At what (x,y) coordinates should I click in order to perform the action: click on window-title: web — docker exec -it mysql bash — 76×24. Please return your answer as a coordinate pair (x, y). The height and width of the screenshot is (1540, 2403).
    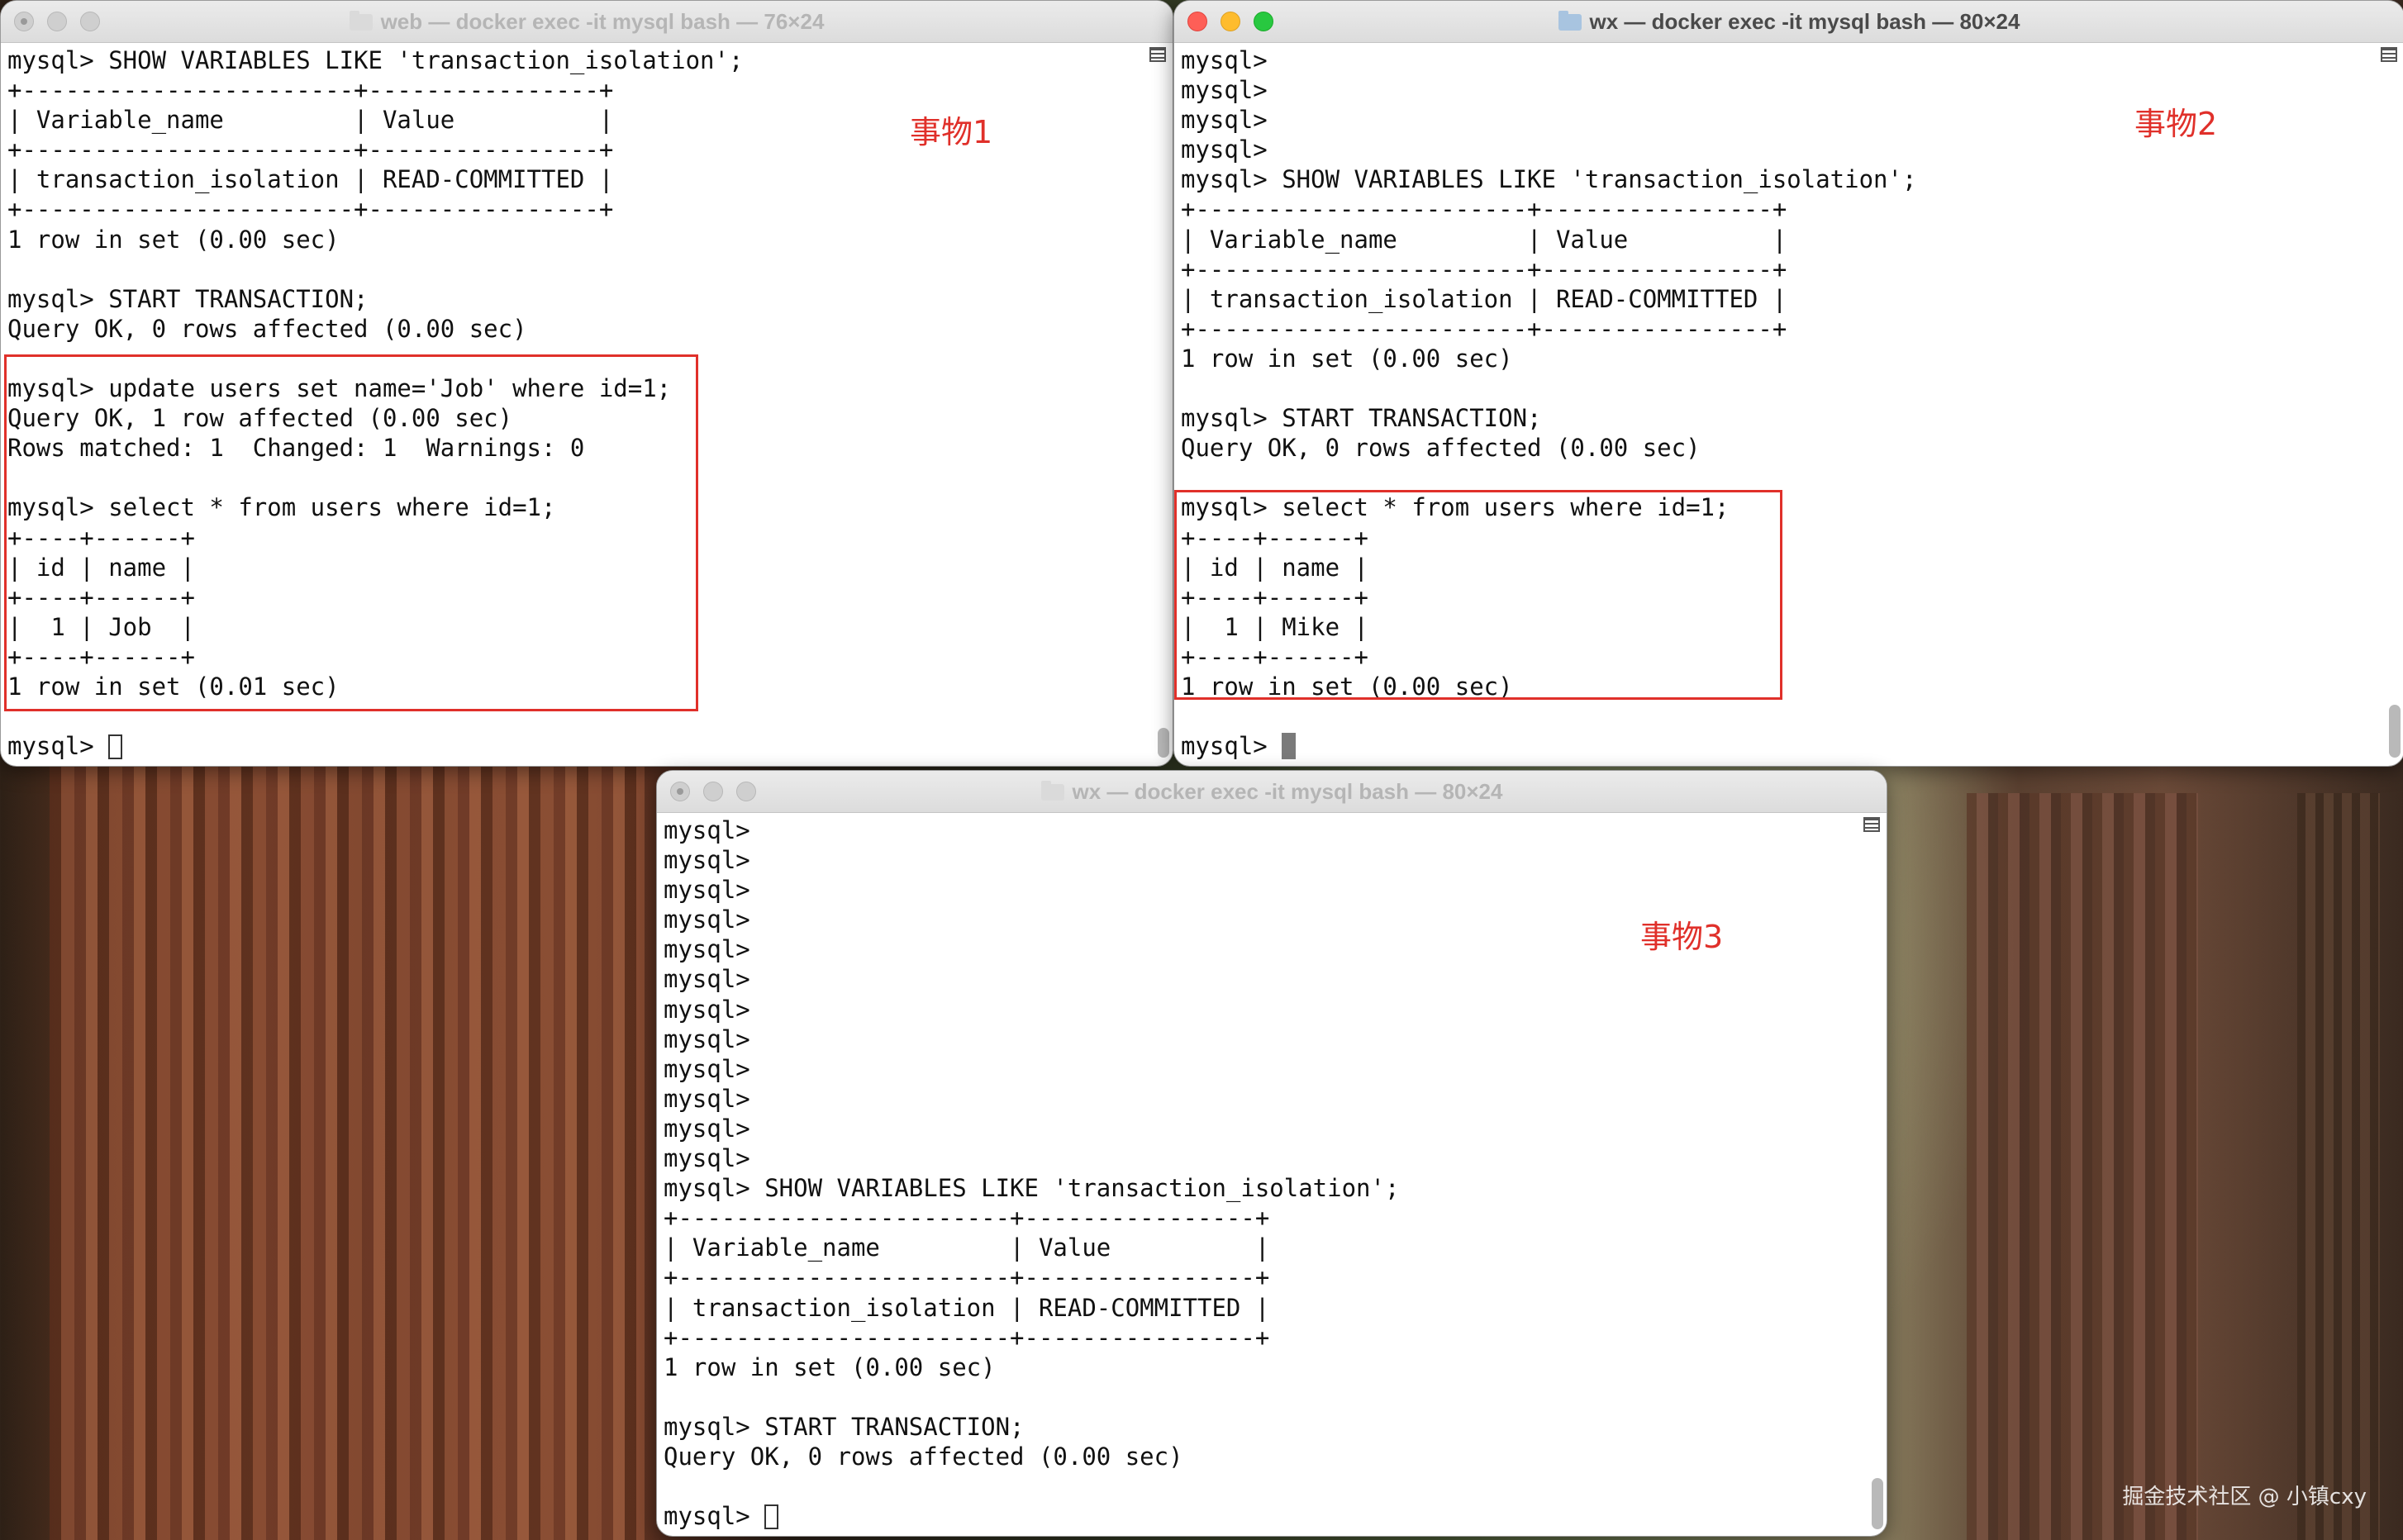
    Looking at the image, I should click on (587, 21).